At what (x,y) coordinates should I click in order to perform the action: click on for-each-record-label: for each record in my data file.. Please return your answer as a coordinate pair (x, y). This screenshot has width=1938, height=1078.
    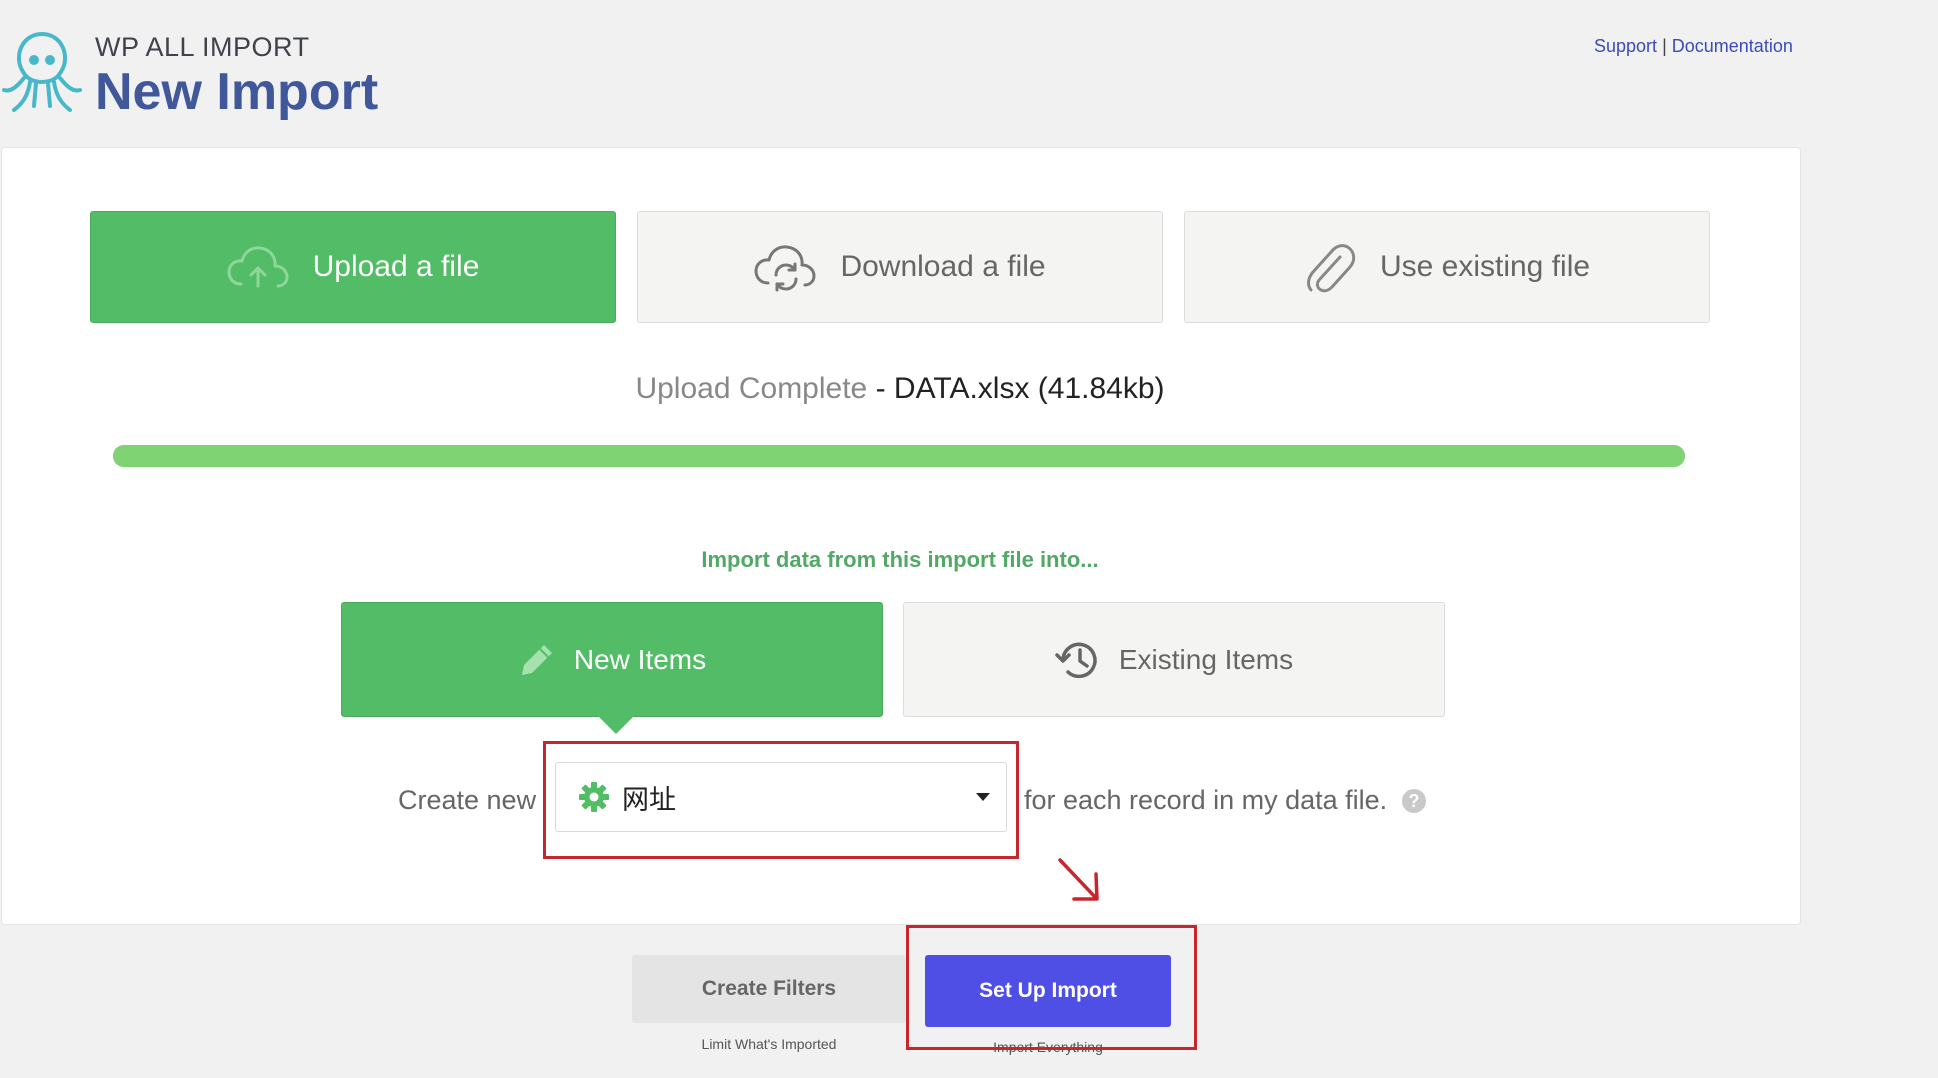
    Looking at the image, I should click on (1206, 800).